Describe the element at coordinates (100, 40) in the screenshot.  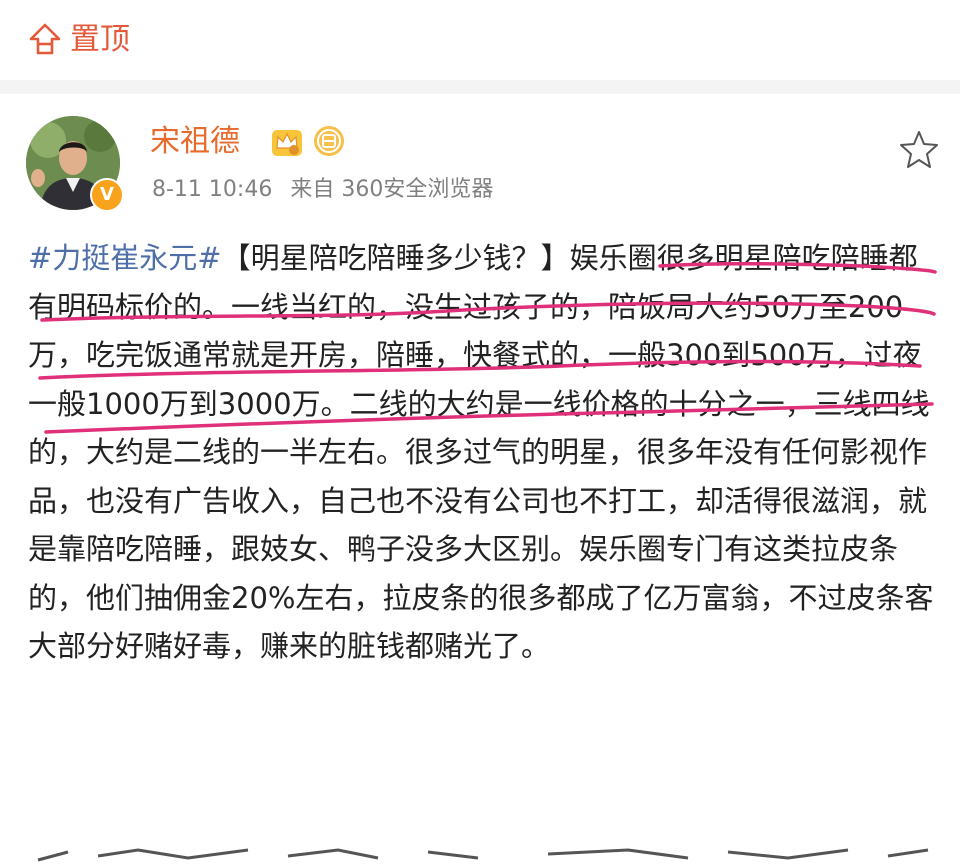
I see `pin-label: 置顶` at that location.